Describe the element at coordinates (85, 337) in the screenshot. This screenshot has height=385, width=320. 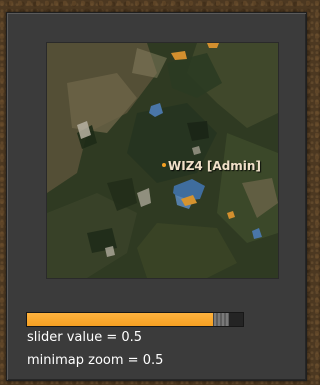
I see `slider-value-text: slider value = 0.5` at that location.